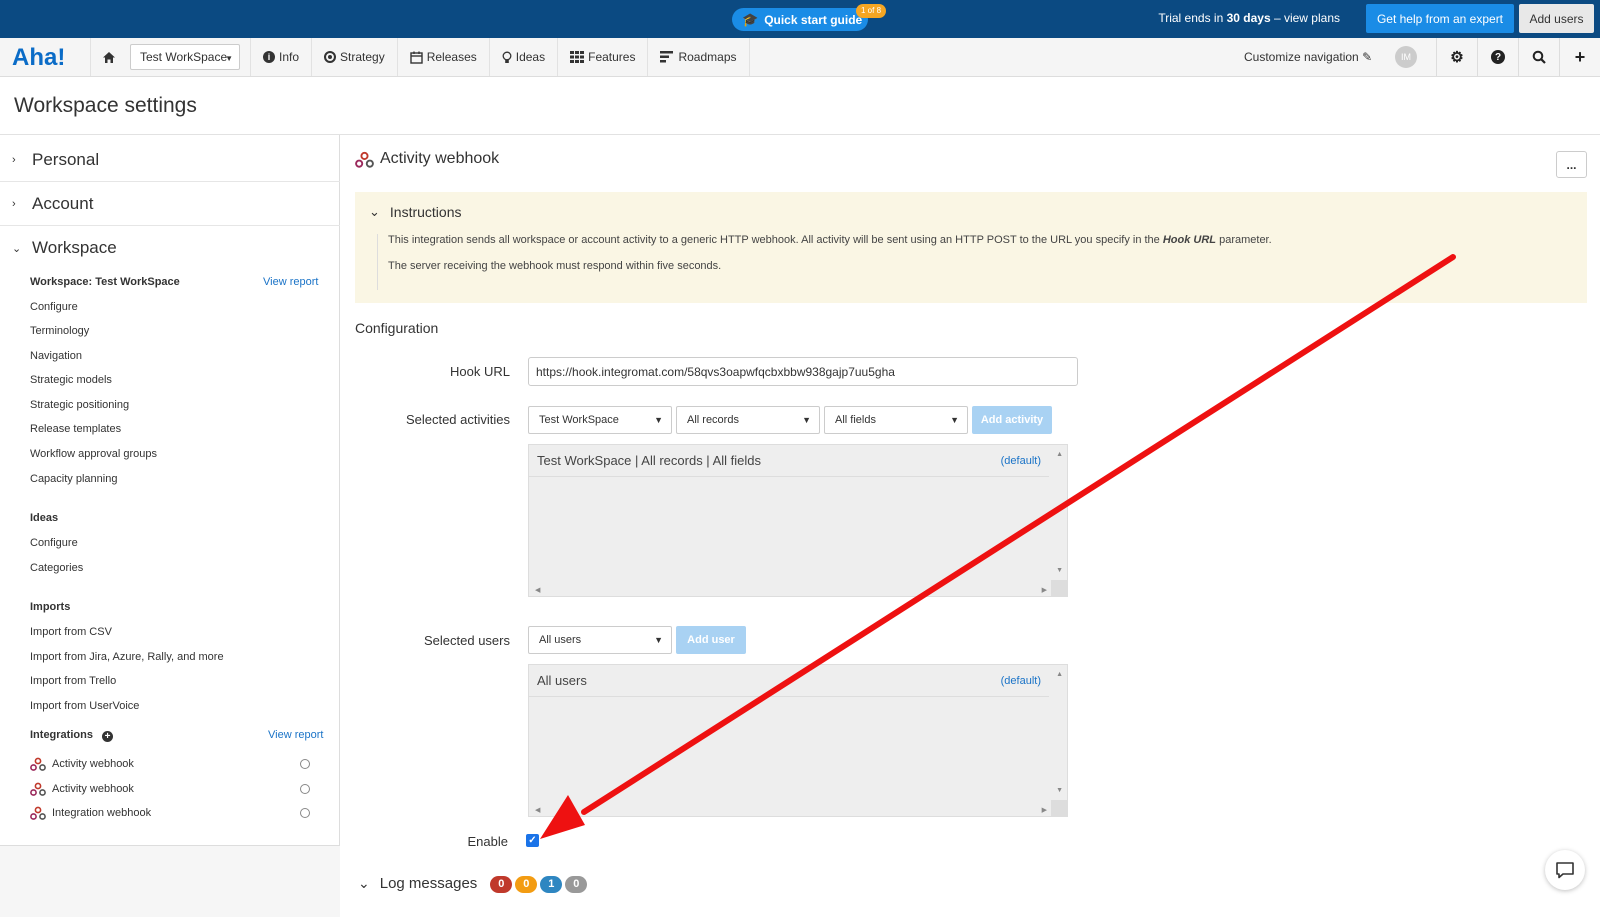 Image resolution: width=1600 pixels, height=917 pixels. Describe the element at coordinates (281, 57) in the screenshot. I see `nav-info: i Info` at that location.